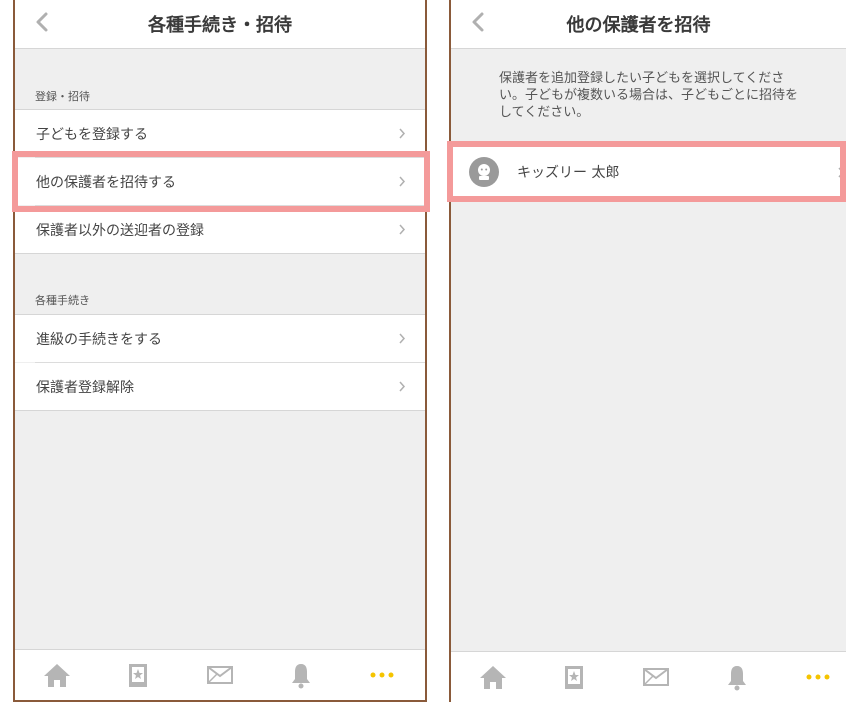 Image resolution: width=846 pixels, height=702 pixels. I want to click on child-name: キッズリー 太郎, so click(568, 173).